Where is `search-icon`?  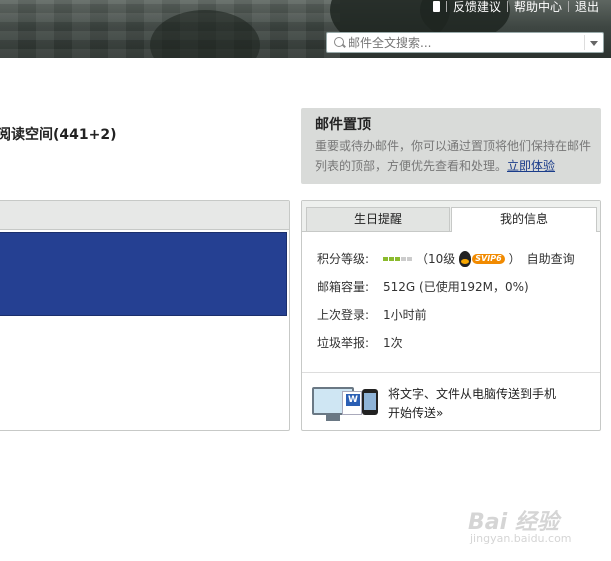 search-icon is located at coordinates (339, 42).